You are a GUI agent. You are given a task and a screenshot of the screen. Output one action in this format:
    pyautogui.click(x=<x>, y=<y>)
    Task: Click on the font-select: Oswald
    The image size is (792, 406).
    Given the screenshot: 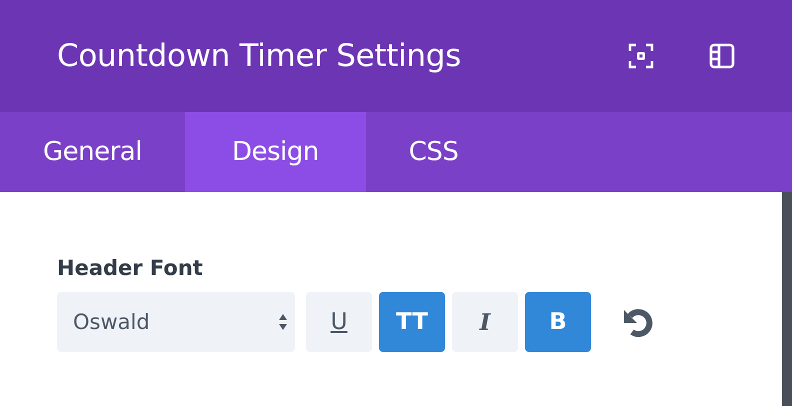 What is the action you would take?
    pyautogui.click(x=176, y=322)
    